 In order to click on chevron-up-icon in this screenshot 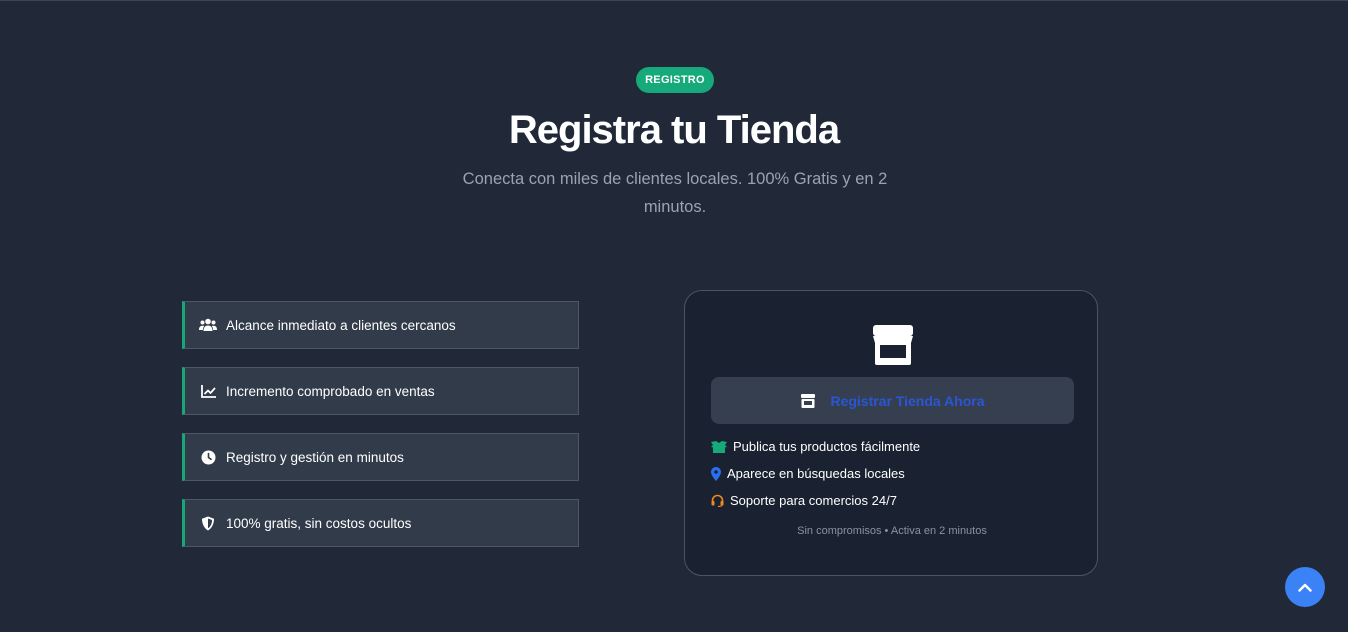, I will do `click(1305, 587)`.